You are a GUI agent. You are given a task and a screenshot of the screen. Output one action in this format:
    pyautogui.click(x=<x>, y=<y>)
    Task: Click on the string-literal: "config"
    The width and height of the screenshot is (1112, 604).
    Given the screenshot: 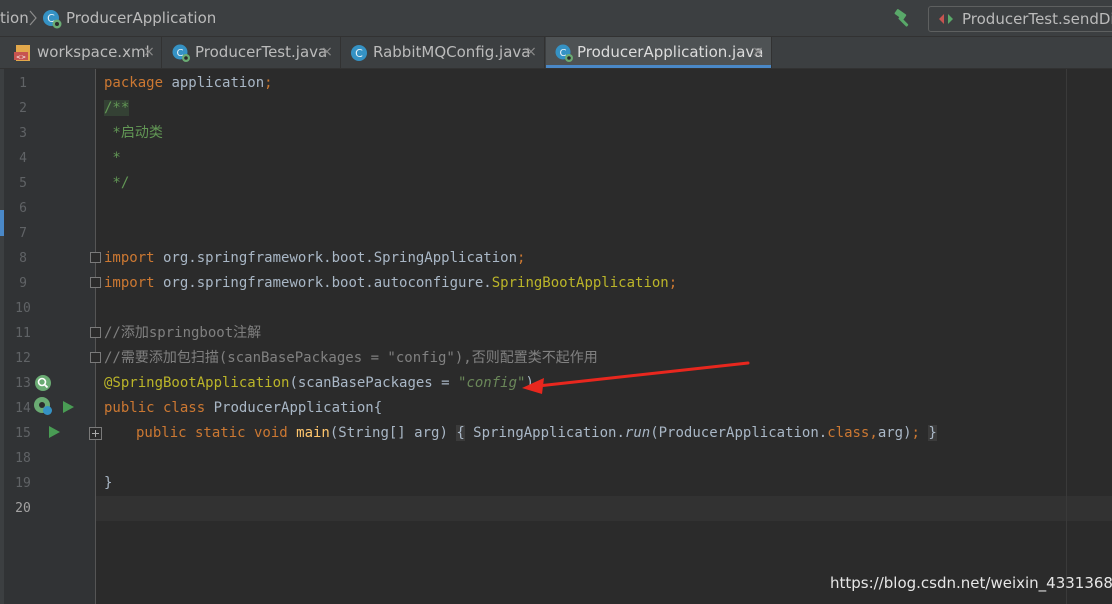 What is the action you would take?
    pyautogui.click(x=492, y=383)
    